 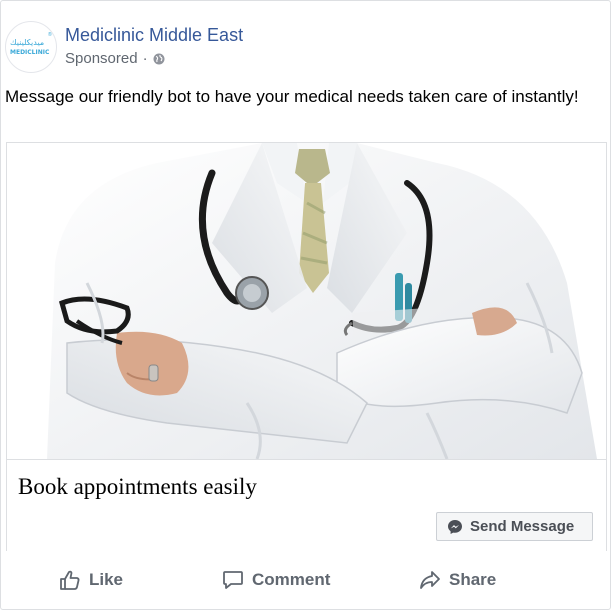 I want to click on logo-arabic-text: ميديكلينيك, so click(x=27, y=42).